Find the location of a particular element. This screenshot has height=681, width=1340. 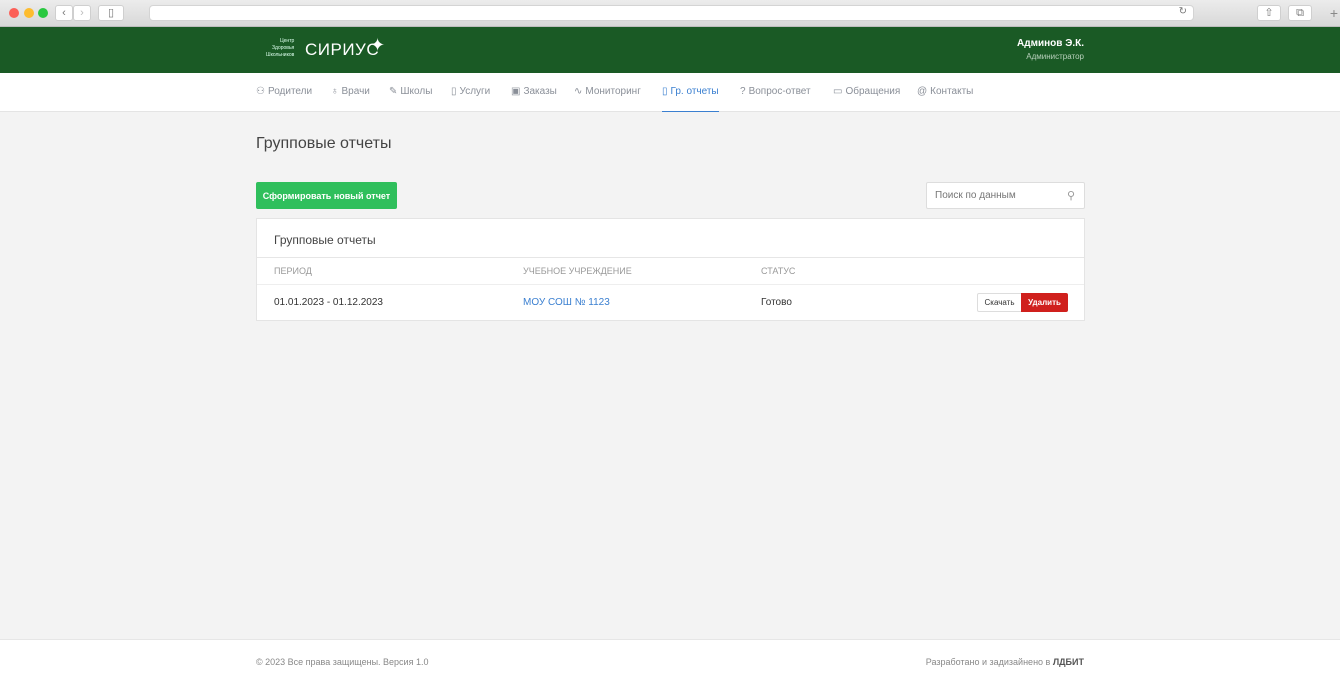

nav-label: Услуги is located at coordinates (475, 91).